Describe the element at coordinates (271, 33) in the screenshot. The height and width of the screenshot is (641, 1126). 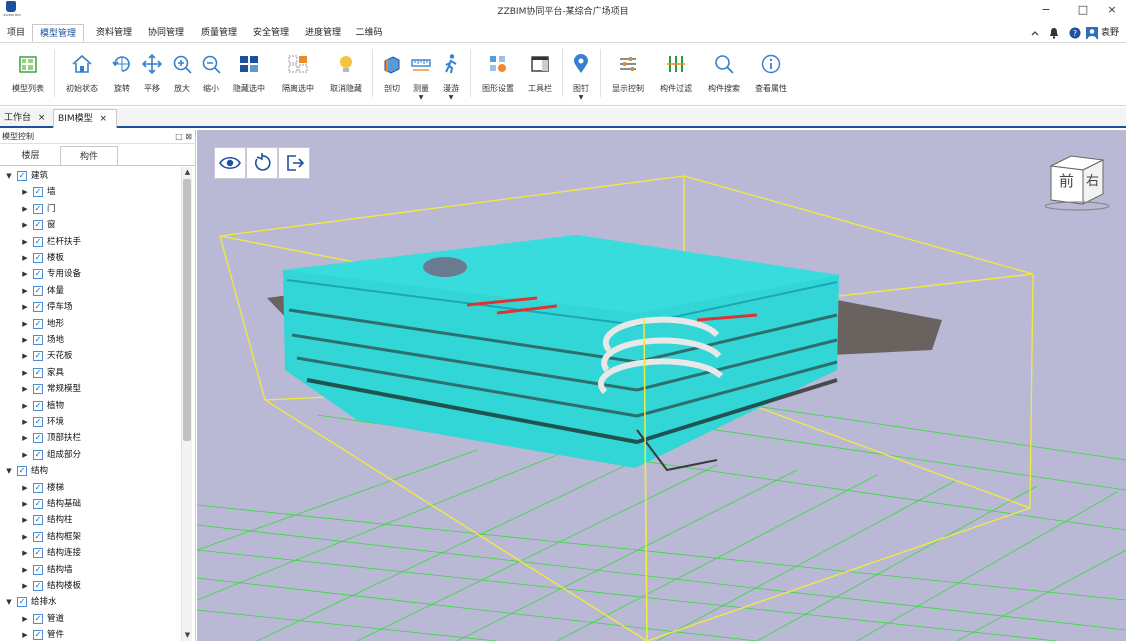
I see `menu-tab-safety: 安全管理` at that location.